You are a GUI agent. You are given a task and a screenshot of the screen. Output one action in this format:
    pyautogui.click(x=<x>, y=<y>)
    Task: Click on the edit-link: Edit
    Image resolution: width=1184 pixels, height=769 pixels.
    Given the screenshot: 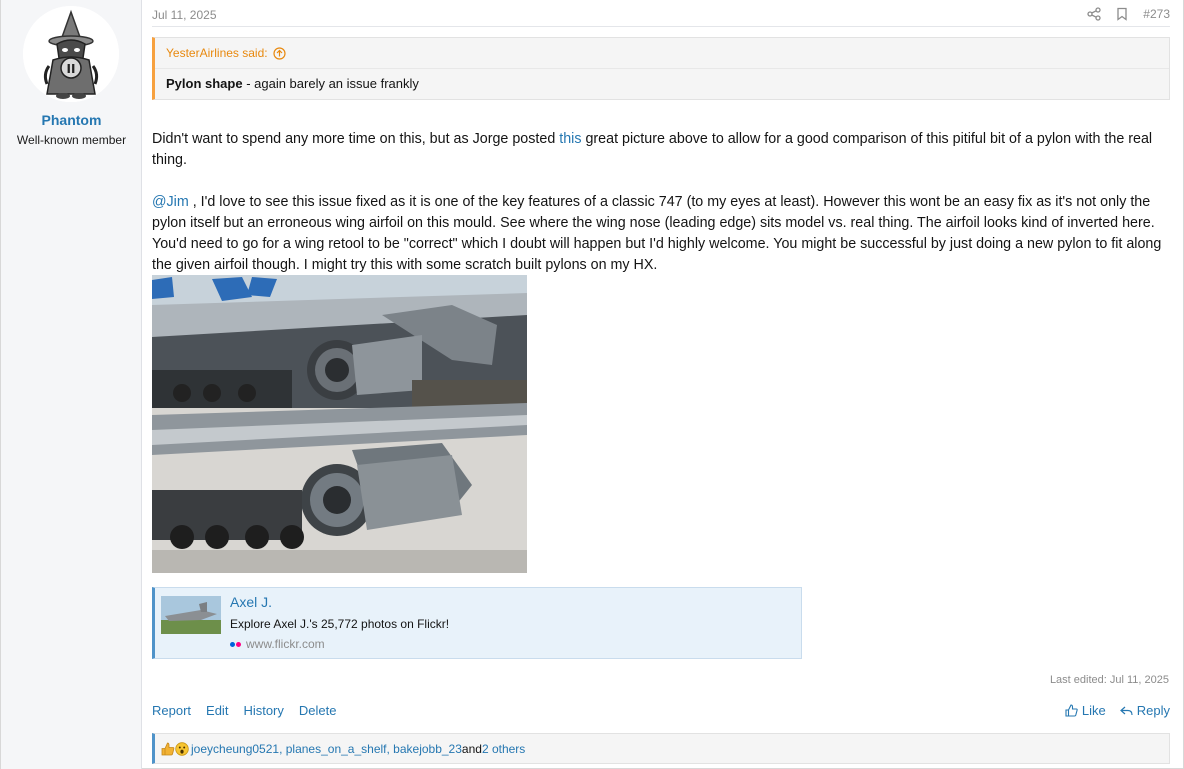 What is the action you would take?
    pyautogui.click(x=217, y=710)
    